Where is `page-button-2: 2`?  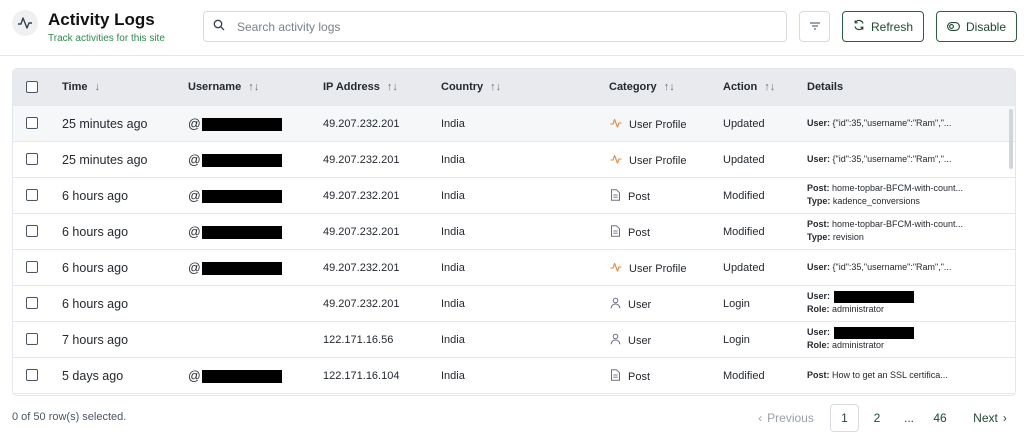 page-button-2: 2 is located at coordinates (877, 418).